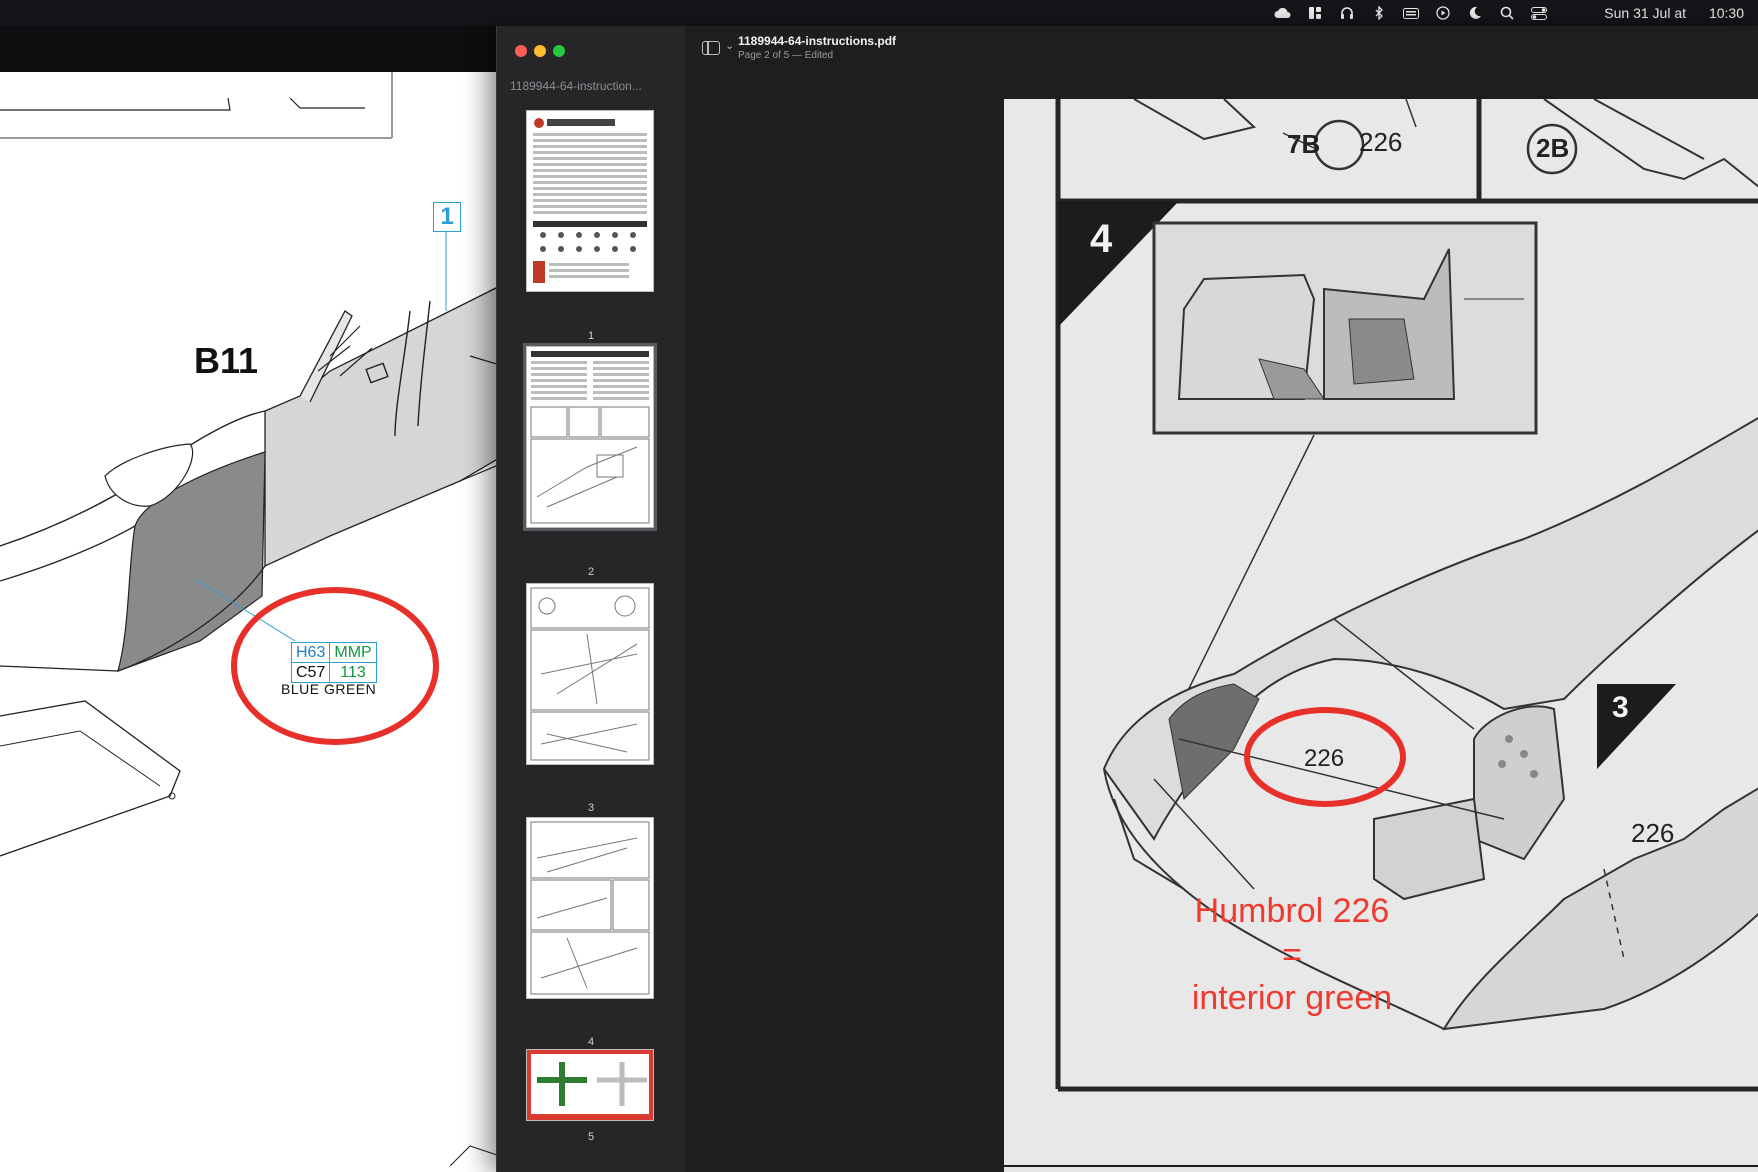  I want to click on zoom-button, so click(559, 51).